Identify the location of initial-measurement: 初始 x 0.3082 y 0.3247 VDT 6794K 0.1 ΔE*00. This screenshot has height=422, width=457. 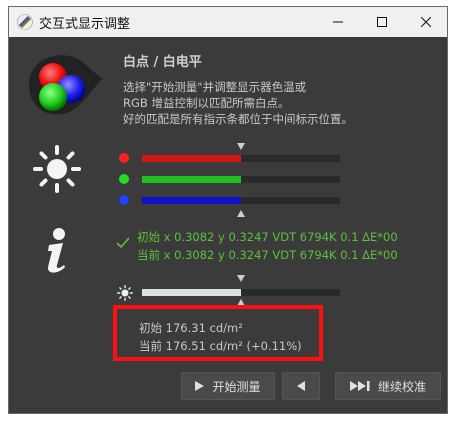
(267, 237).